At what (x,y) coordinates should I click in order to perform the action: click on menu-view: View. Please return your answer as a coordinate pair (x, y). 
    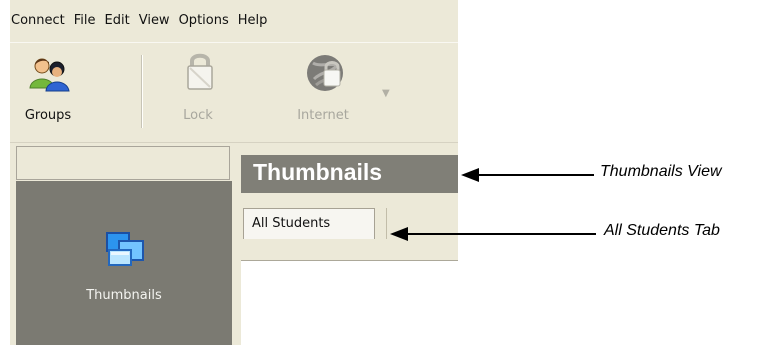
    Looking at the image, I should click on (158, 21).